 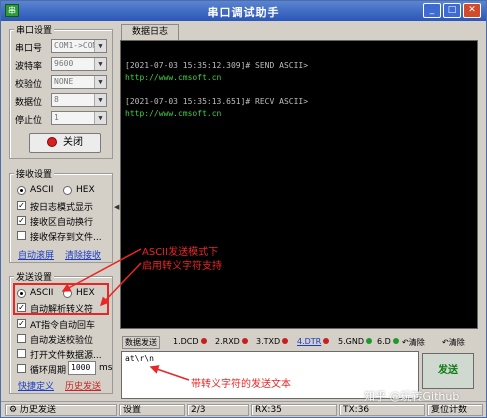 I want to click on reset-count-button: 复位计数, so click(x=455, y=410).